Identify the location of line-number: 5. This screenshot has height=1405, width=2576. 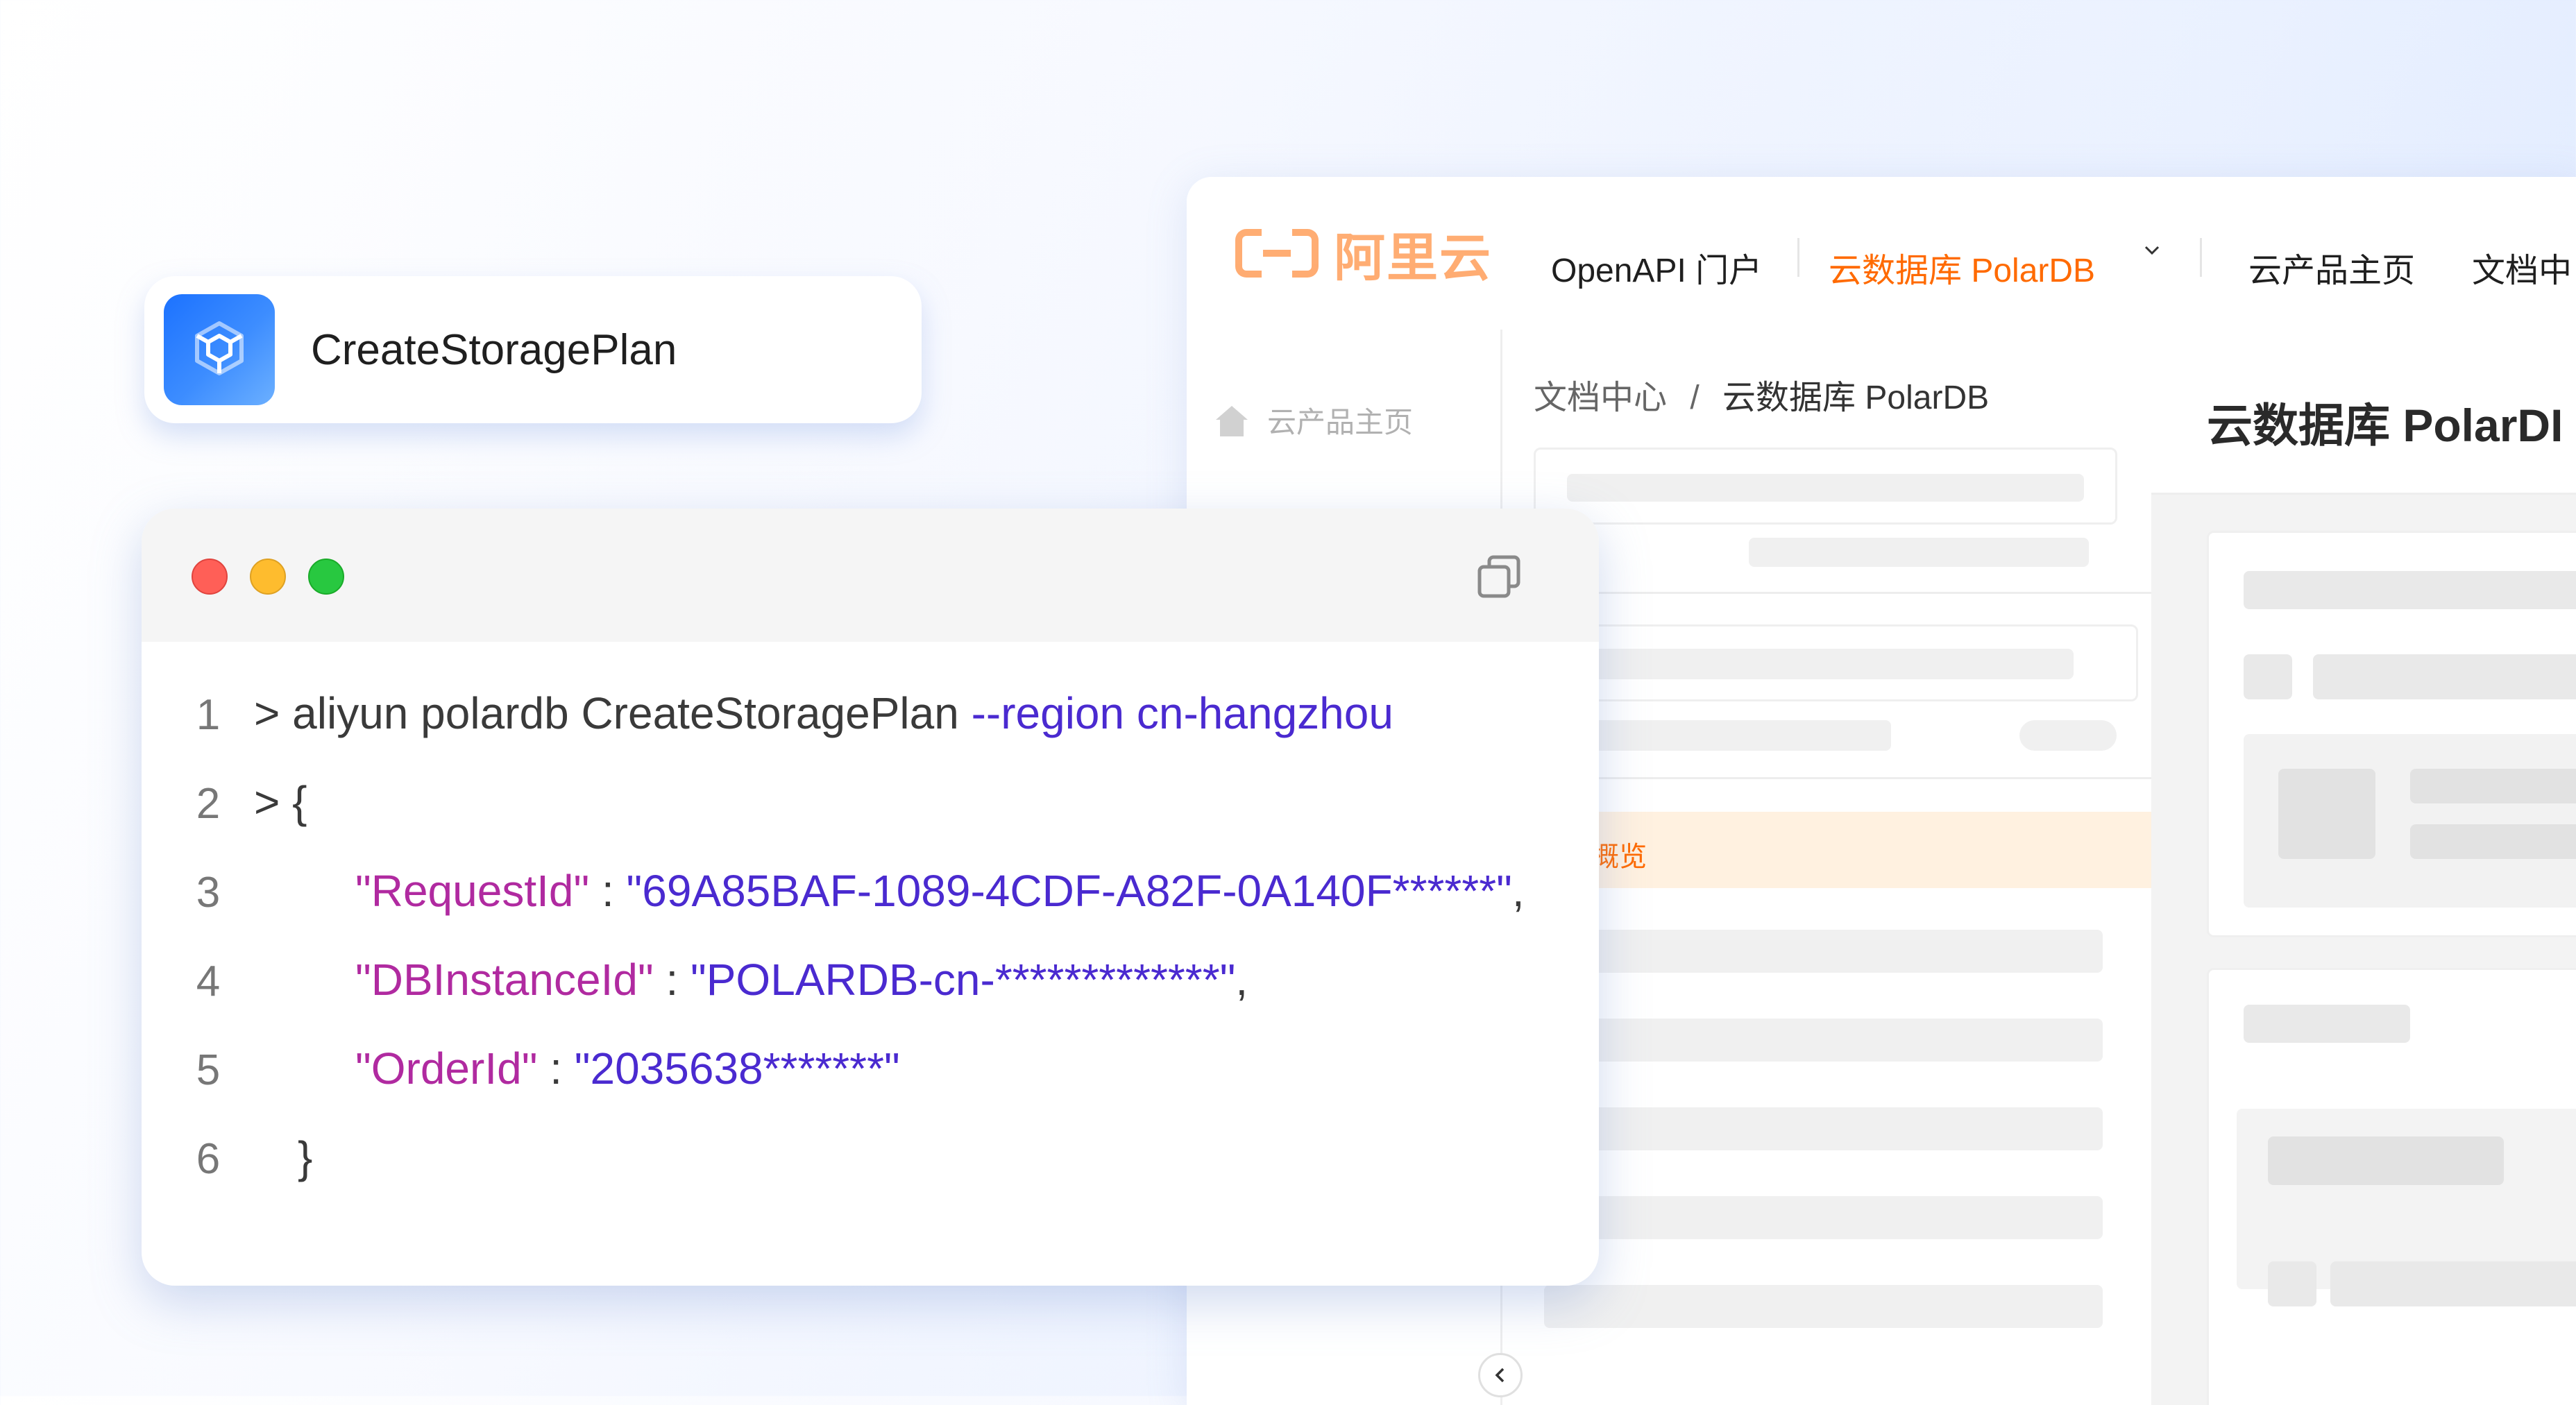
(208, 1070).